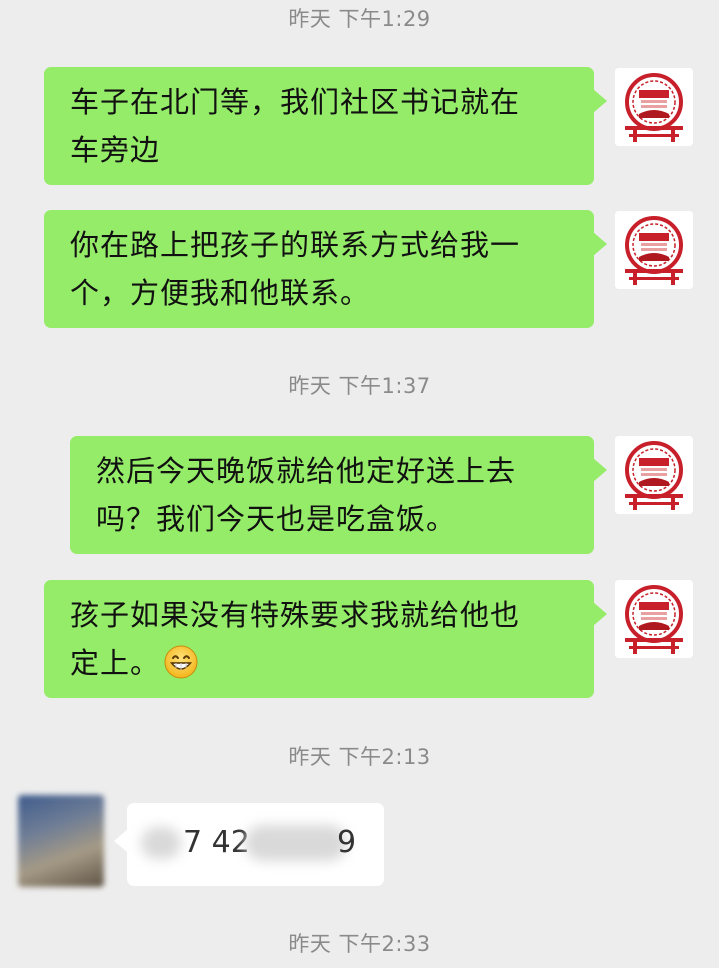 The width and height of the screenshot is (719, 968). Describe the element at coordinates (359, 386) in the screenshot. I see `timestamp: 昨天 下午1:37` at that location.